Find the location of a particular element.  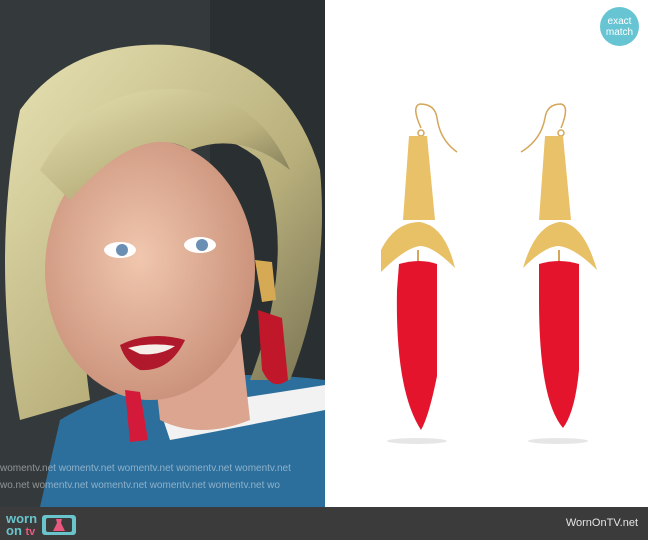

wornontv-logo: worn on tv is located at coordinates (42, 525).